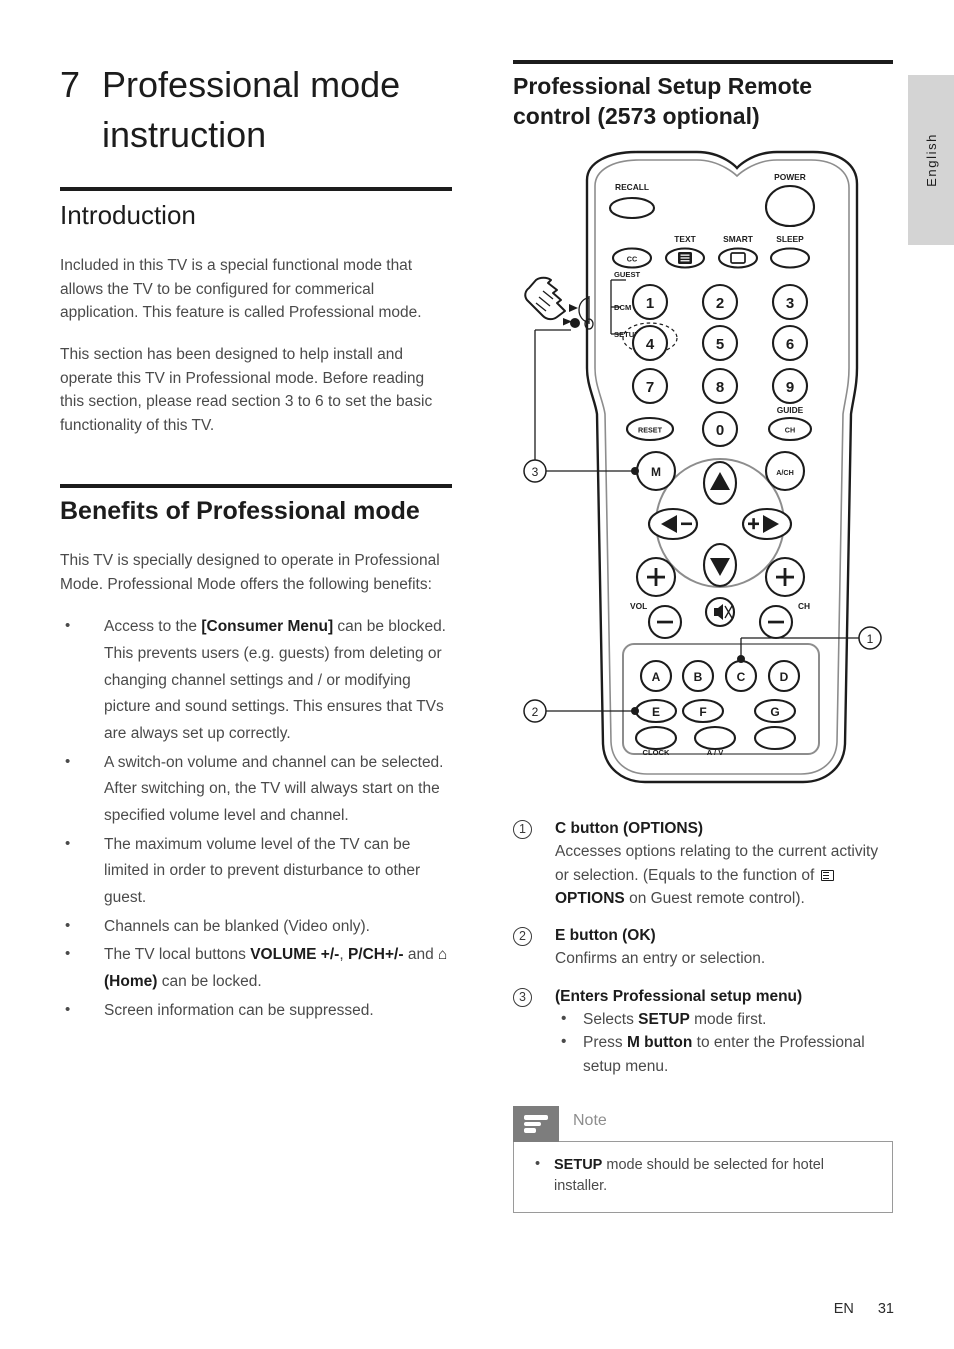 This screenshot has height=1349, width=954. I want to click on remote-label-reset: RESET, so click(650, 429).